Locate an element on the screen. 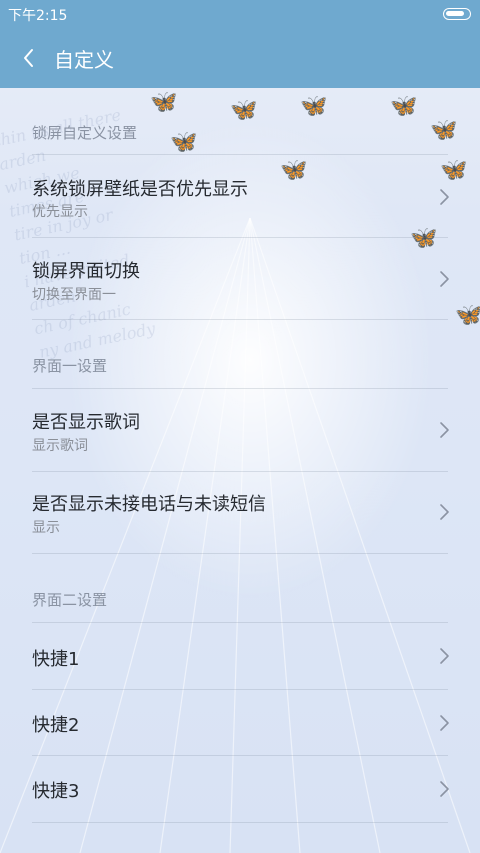 This screenshot has height=853, width=480. section-header-lockscreen: 锁屏自定义设置 is located at coordinates (85, 133).